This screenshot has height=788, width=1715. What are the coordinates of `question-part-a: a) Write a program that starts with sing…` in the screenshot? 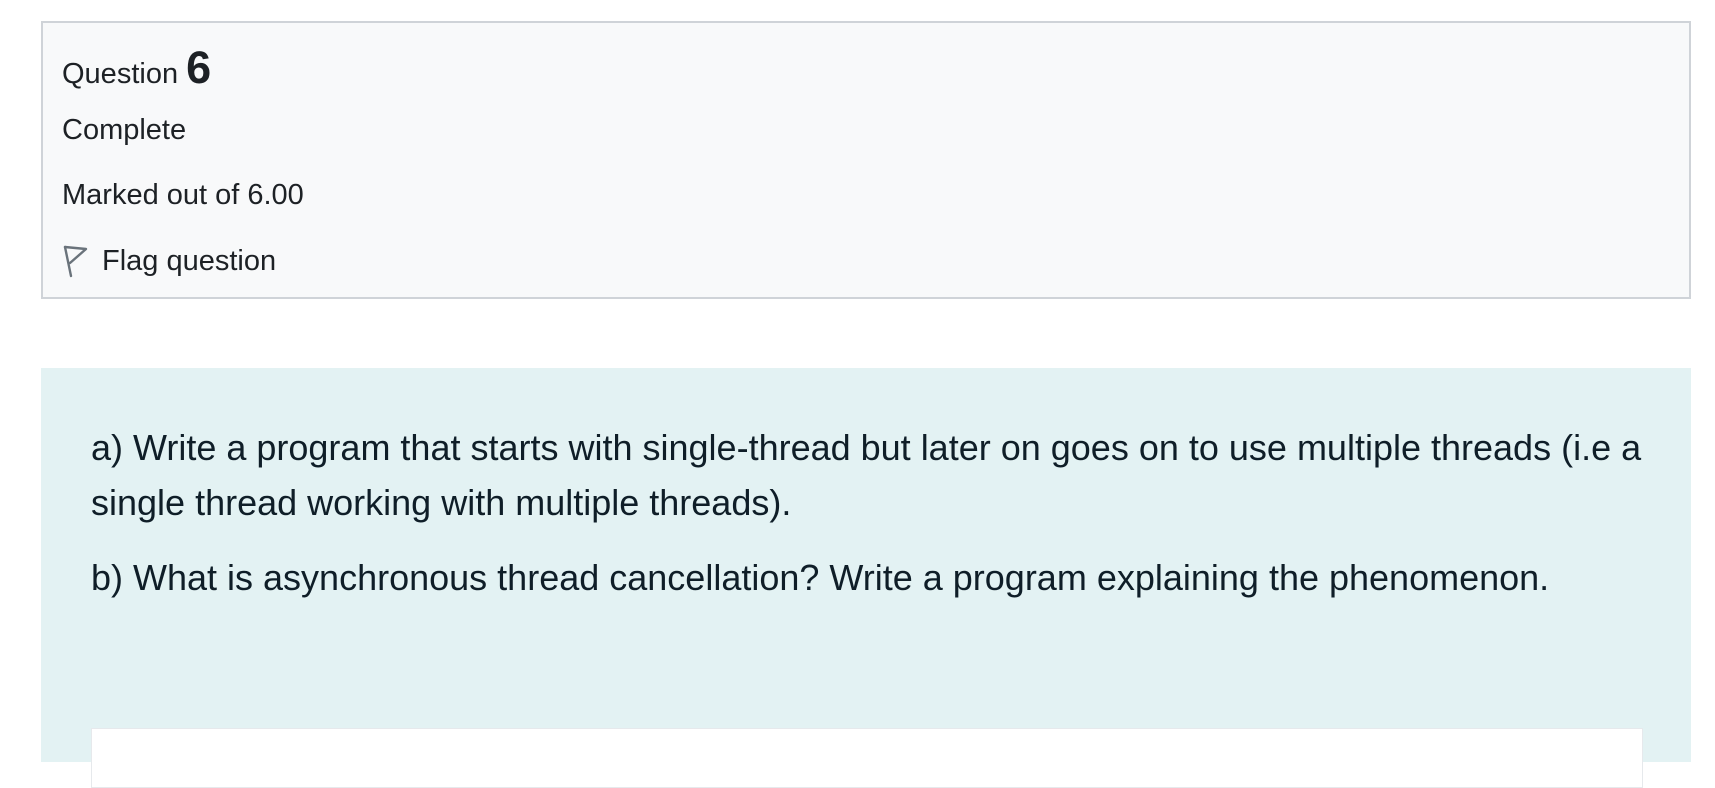 It's located at (866, 475).